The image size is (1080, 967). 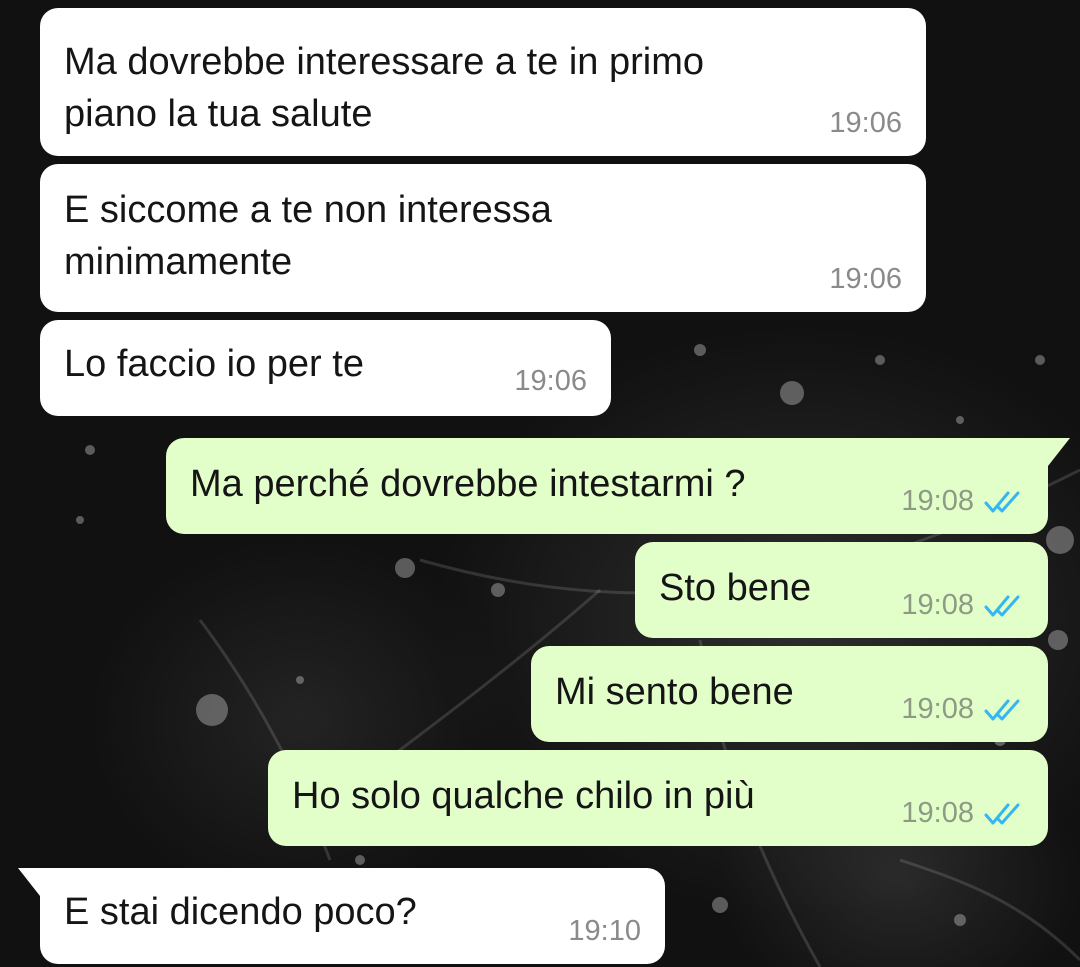 What do you see at coordinates (735, 588) in the screenshot?
I see `message-text: Sto bene` at bounding box center [735, 588].